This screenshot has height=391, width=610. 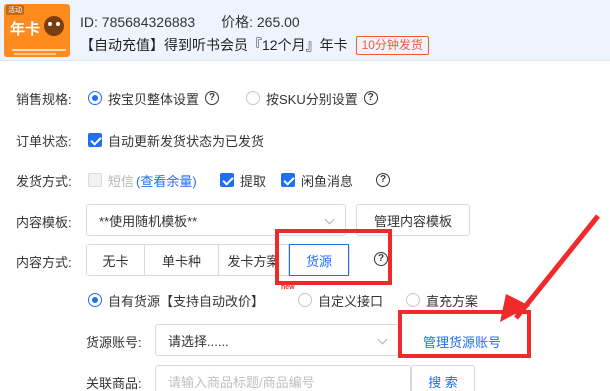 What do you see at coordinates (550, 268) in the screenshot?
I see `annotation-arrow-icon` at bounding box center [550, 268].